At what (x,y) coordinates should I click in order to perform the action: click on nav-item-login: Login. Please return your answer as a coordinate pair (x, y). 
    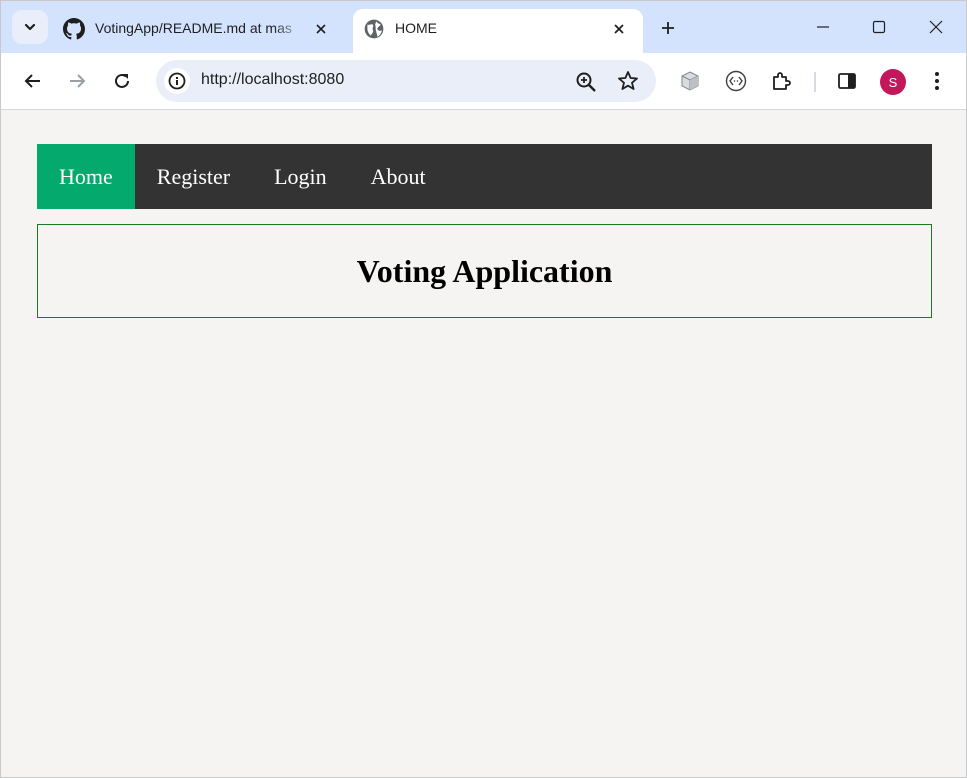
    Looking at the image, I should click on (300, 176).